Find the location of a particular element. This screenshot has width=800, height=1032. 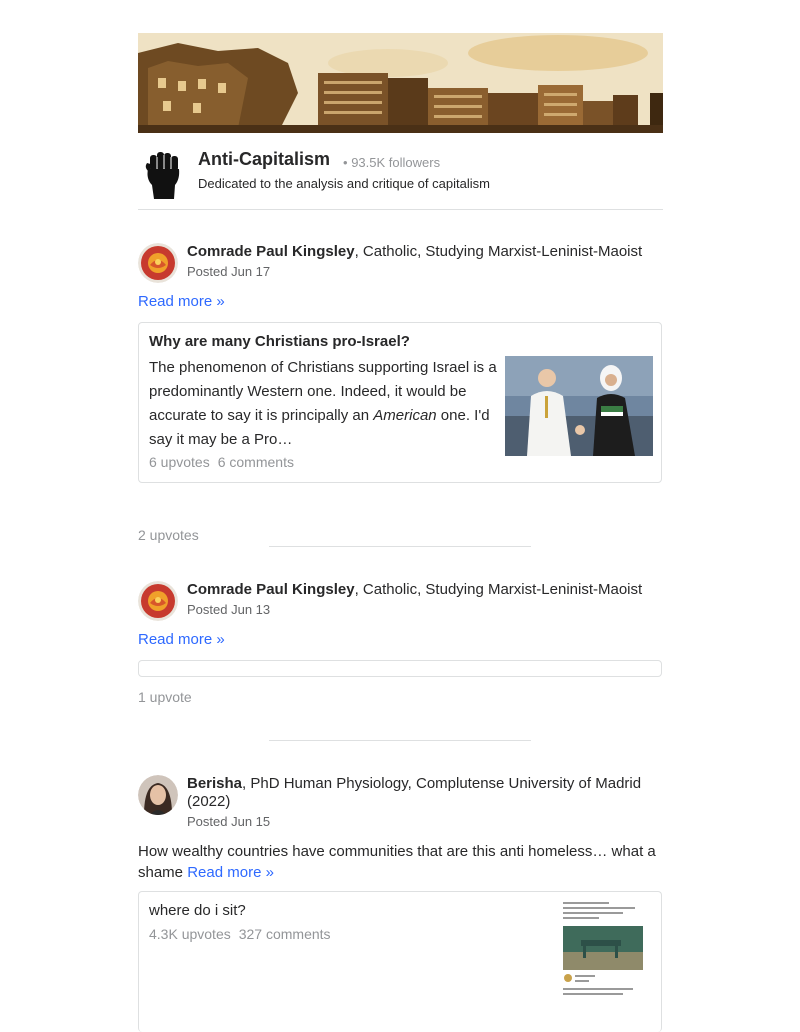

card-stats: 6 upvotes 6 comments is located at coordinates (221, 462).